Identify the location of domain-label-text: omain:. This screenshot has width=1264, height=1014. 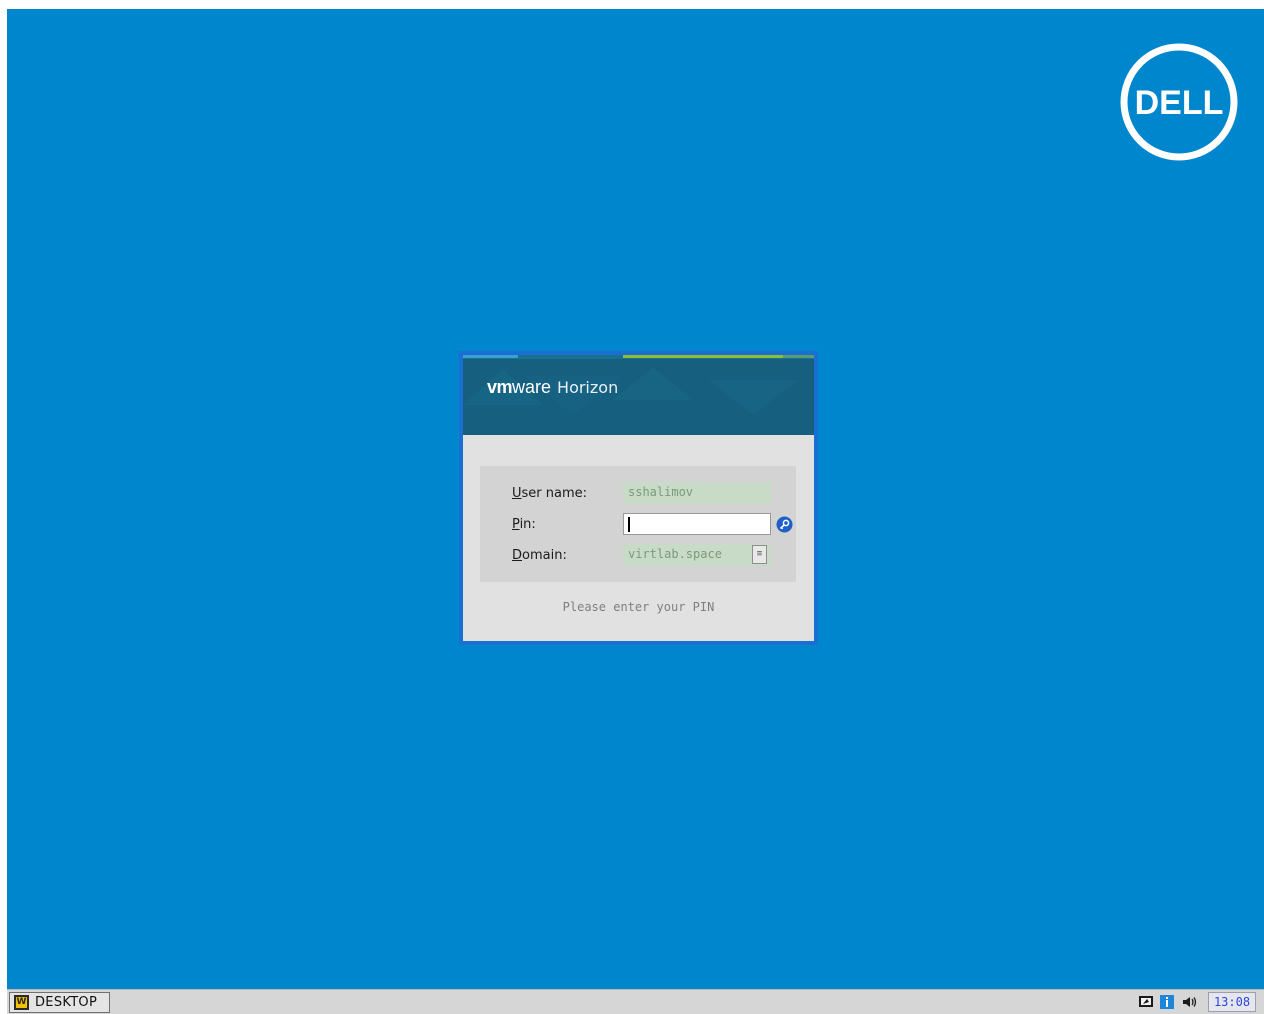
(544, 555).